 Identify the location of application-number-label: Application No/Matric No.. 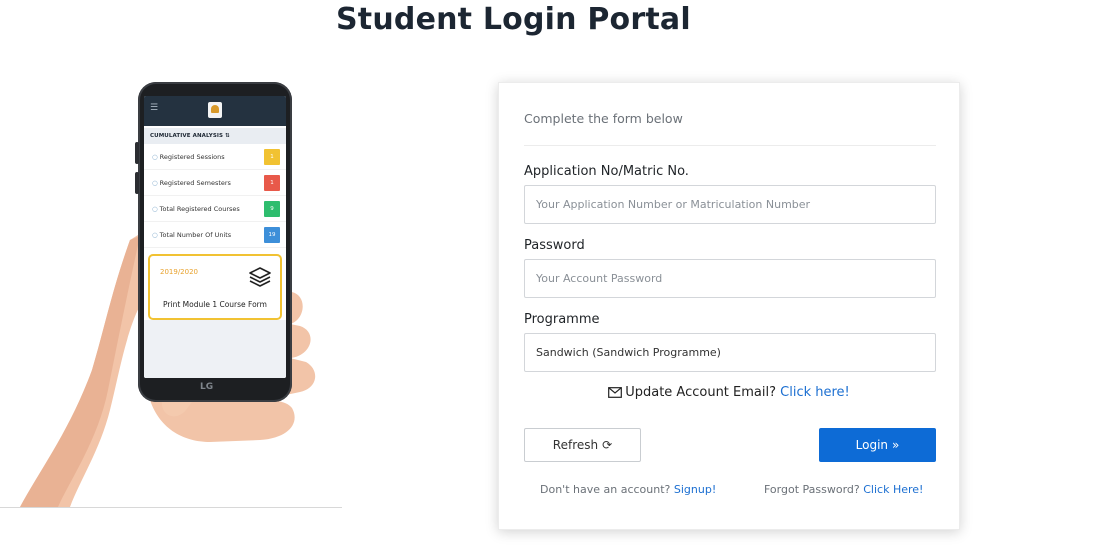
(606, 171).